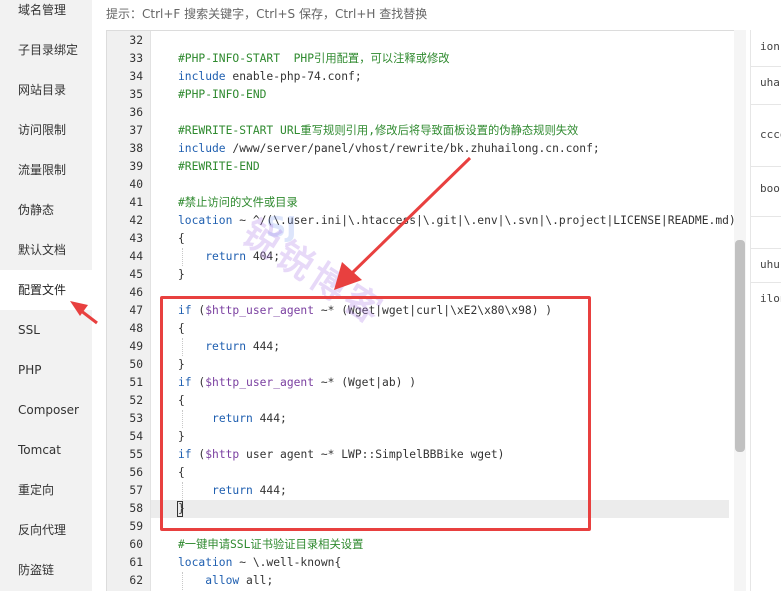 Image resolution: width=781 pixels, height=591 pixels. What do you see at coordinates (136, 274) in the screenshot?
I see `line-number: 45` at bounding box center [136, 274].